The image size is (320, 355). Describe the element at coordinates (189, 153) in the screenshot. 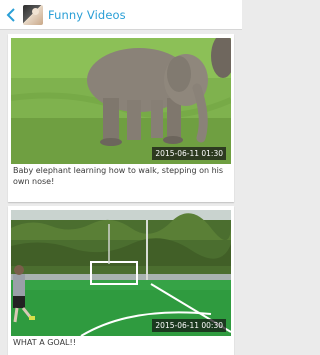

I see `video-timestamp: 2015-06-11 01:30` at that location.